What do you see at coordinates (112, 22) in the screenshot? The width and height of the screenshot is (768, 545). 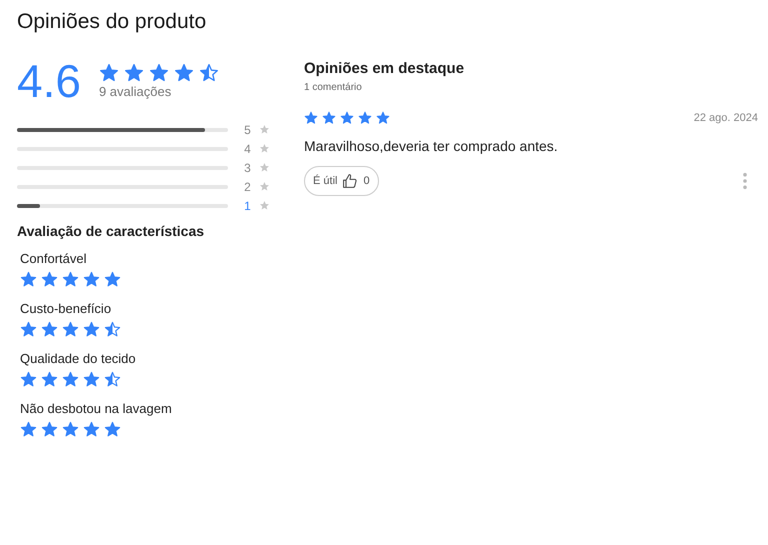 I see `page-title: Opiniões do produto` at bounding box center [112, 22].